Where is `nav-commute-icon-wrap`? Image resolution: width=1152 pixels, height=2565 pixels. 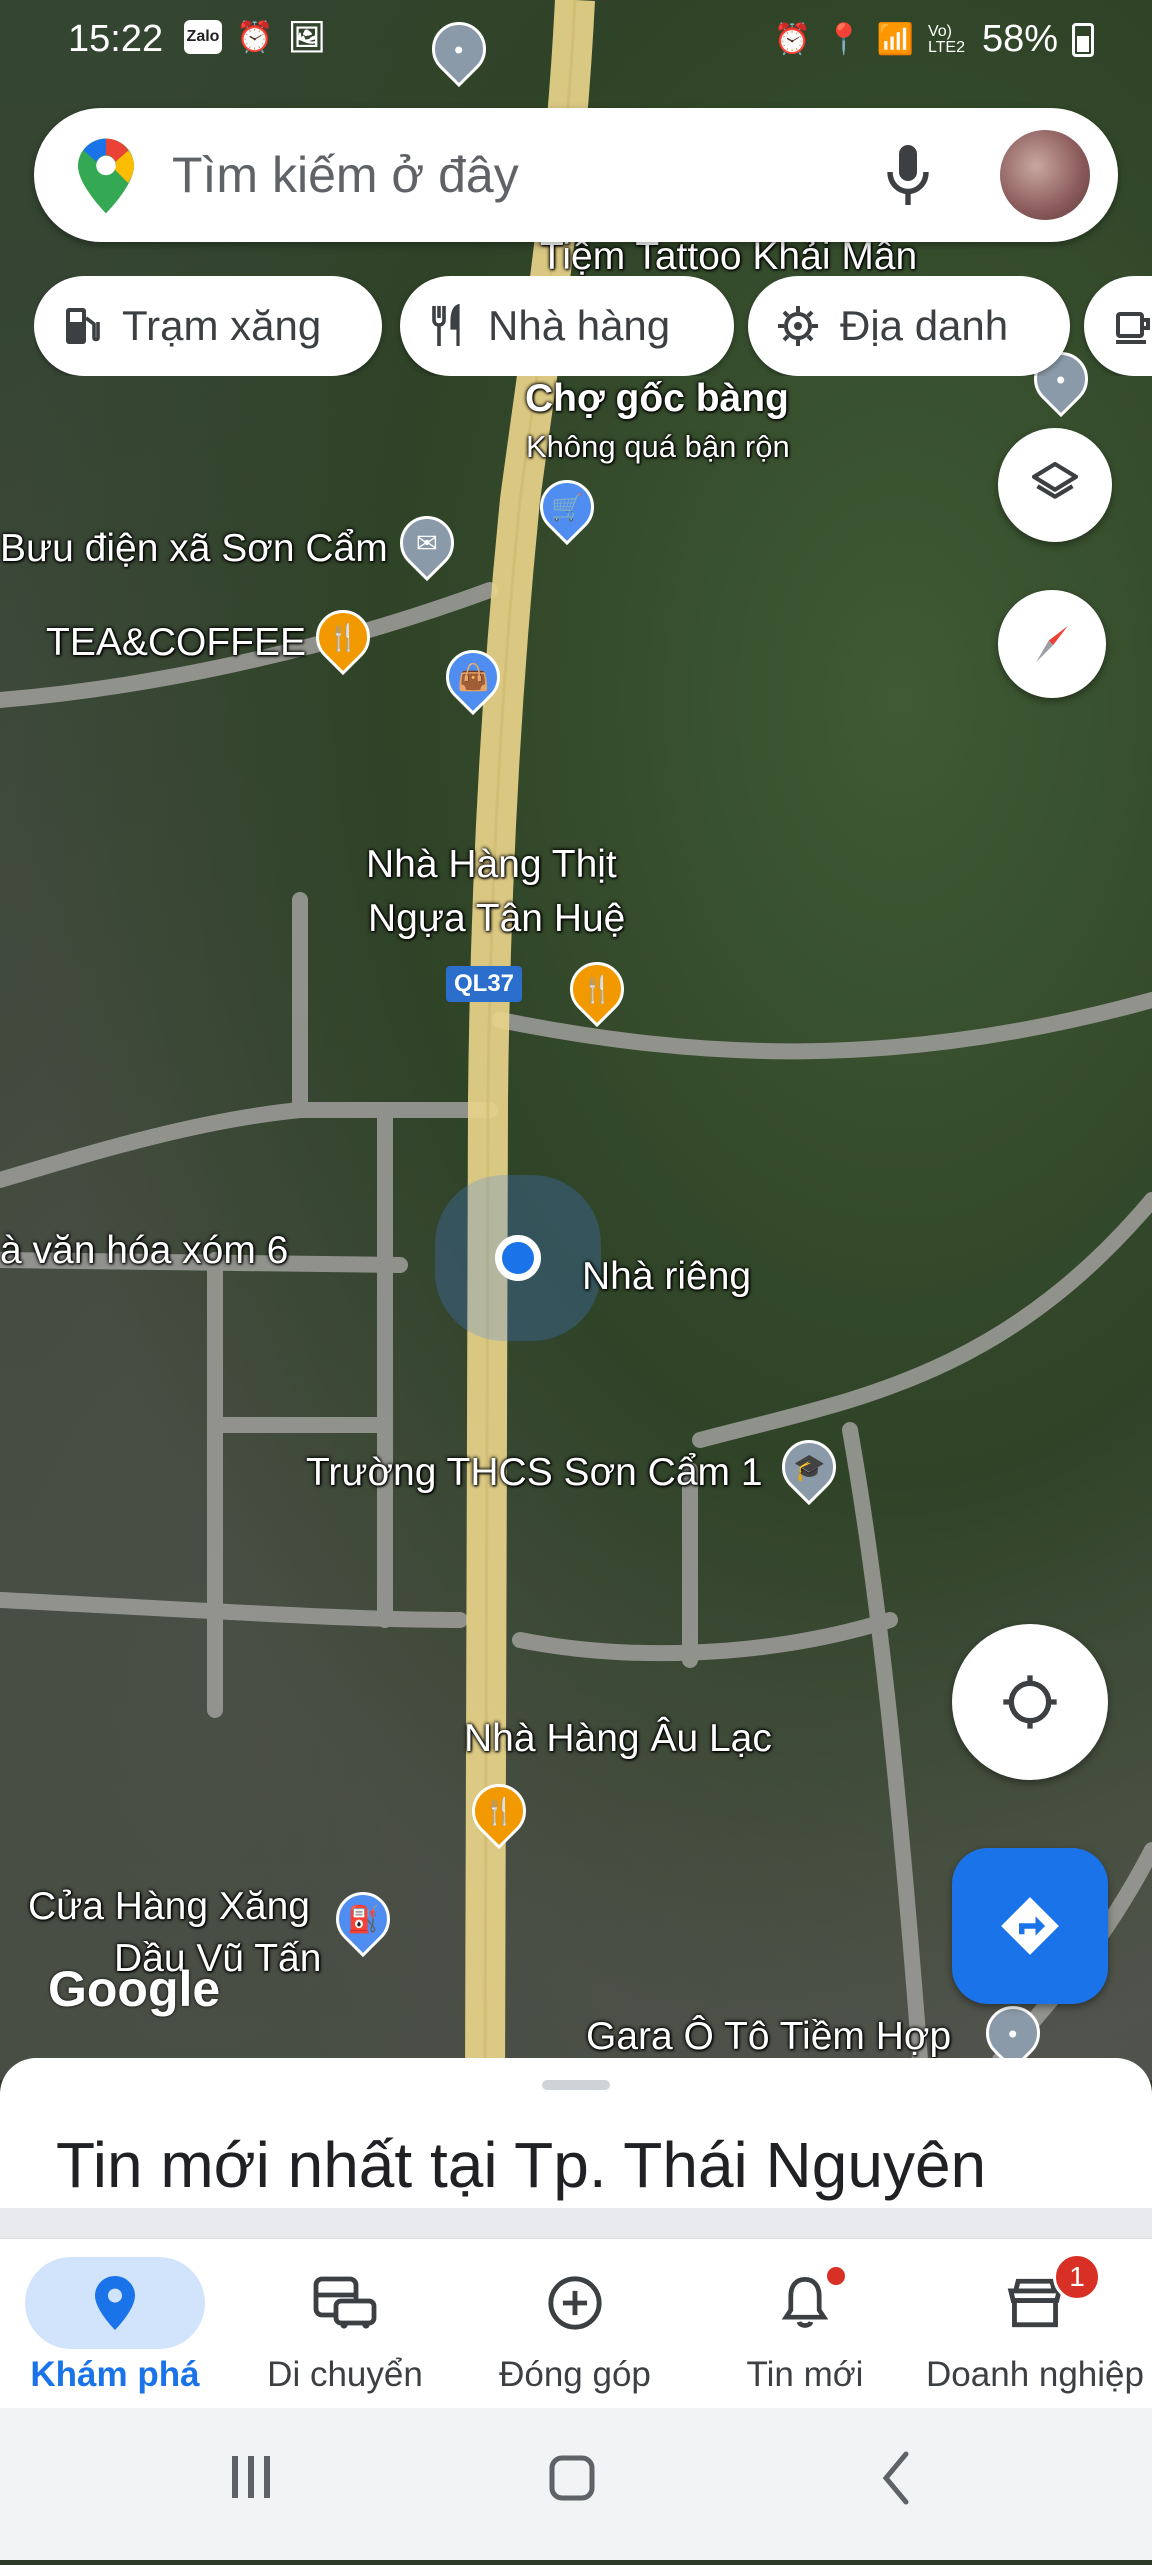
nav-commute-icon-wrap is located at coordinates (345, 2303).